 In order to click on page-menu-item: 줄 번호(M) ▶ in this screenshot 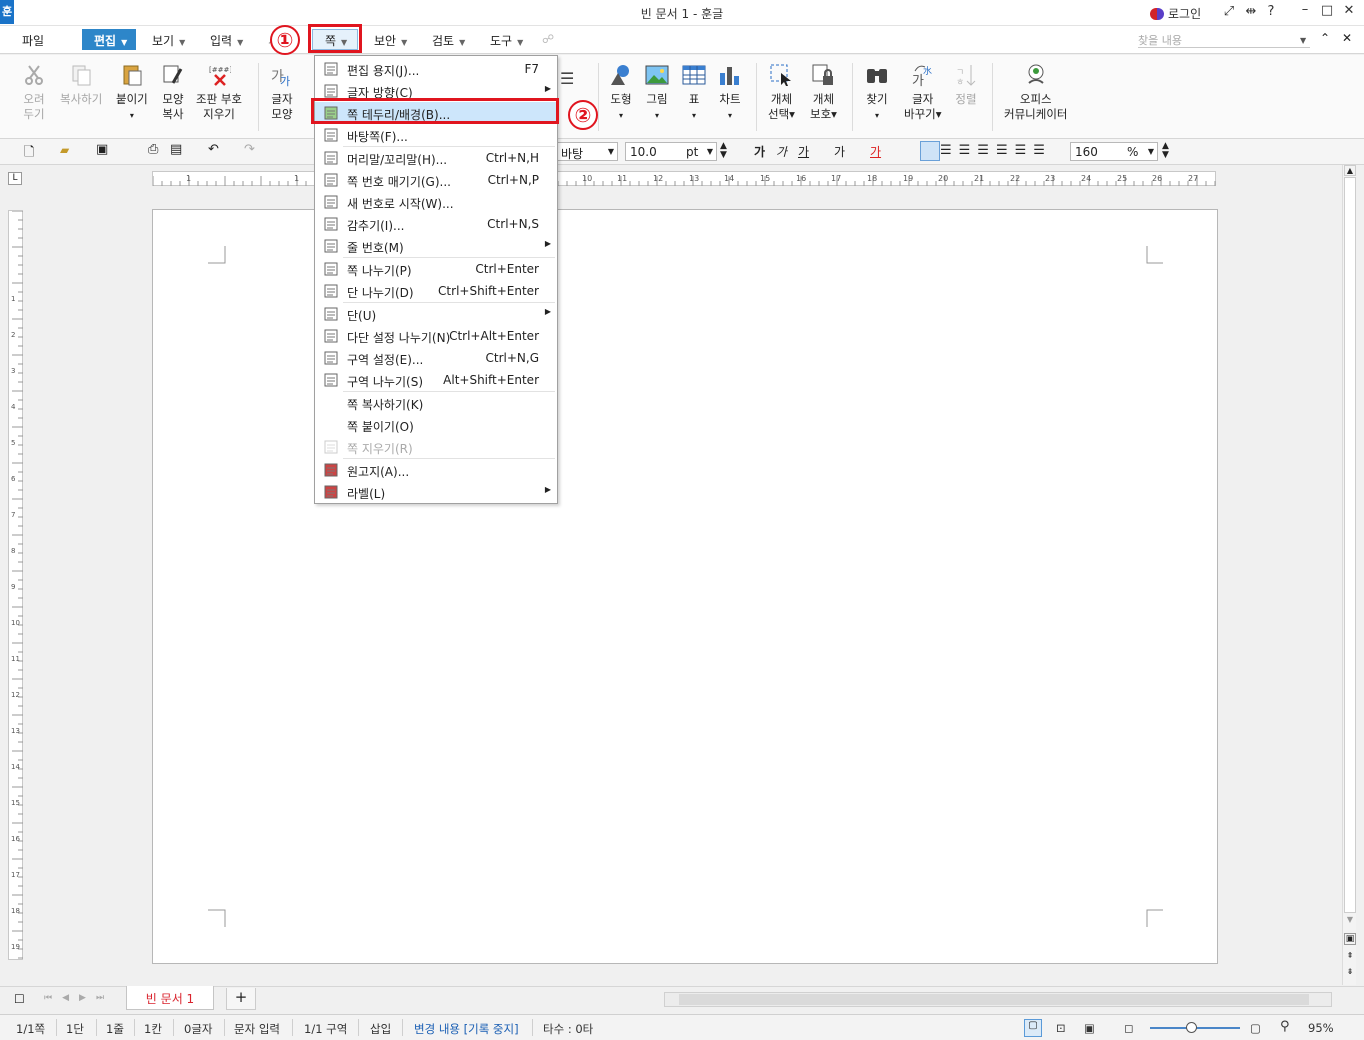, I will do `click(436, 246)`.